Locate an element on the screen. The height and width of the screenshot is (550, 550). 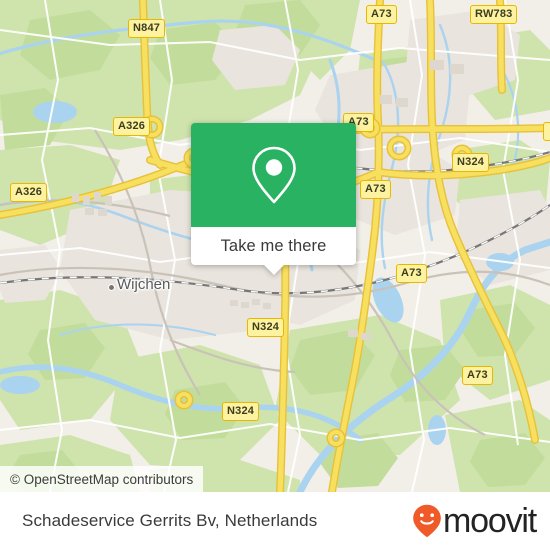
place-callout-card: Take me there is located at coordinates (273, 199).